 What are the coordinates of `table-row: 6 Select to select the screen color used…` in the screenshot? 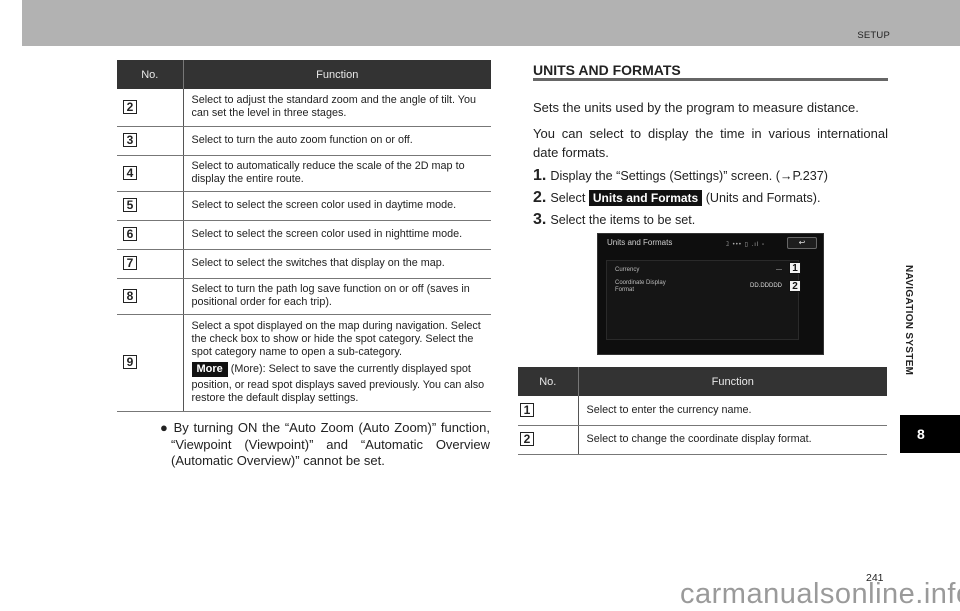 It's located at (304, 235).